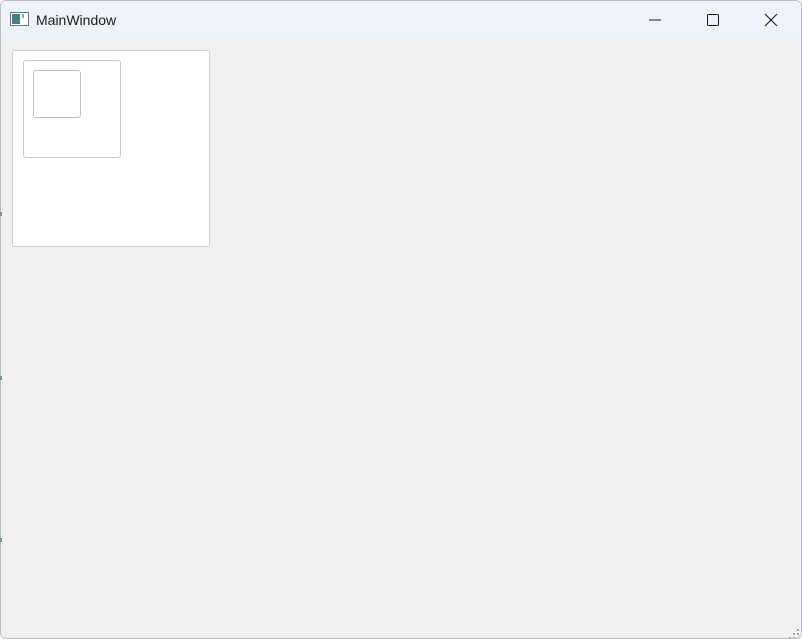 Image resolution: width=802 pixels, height=639 pixels. I want to click on minimize-icon, so click(655, 20).